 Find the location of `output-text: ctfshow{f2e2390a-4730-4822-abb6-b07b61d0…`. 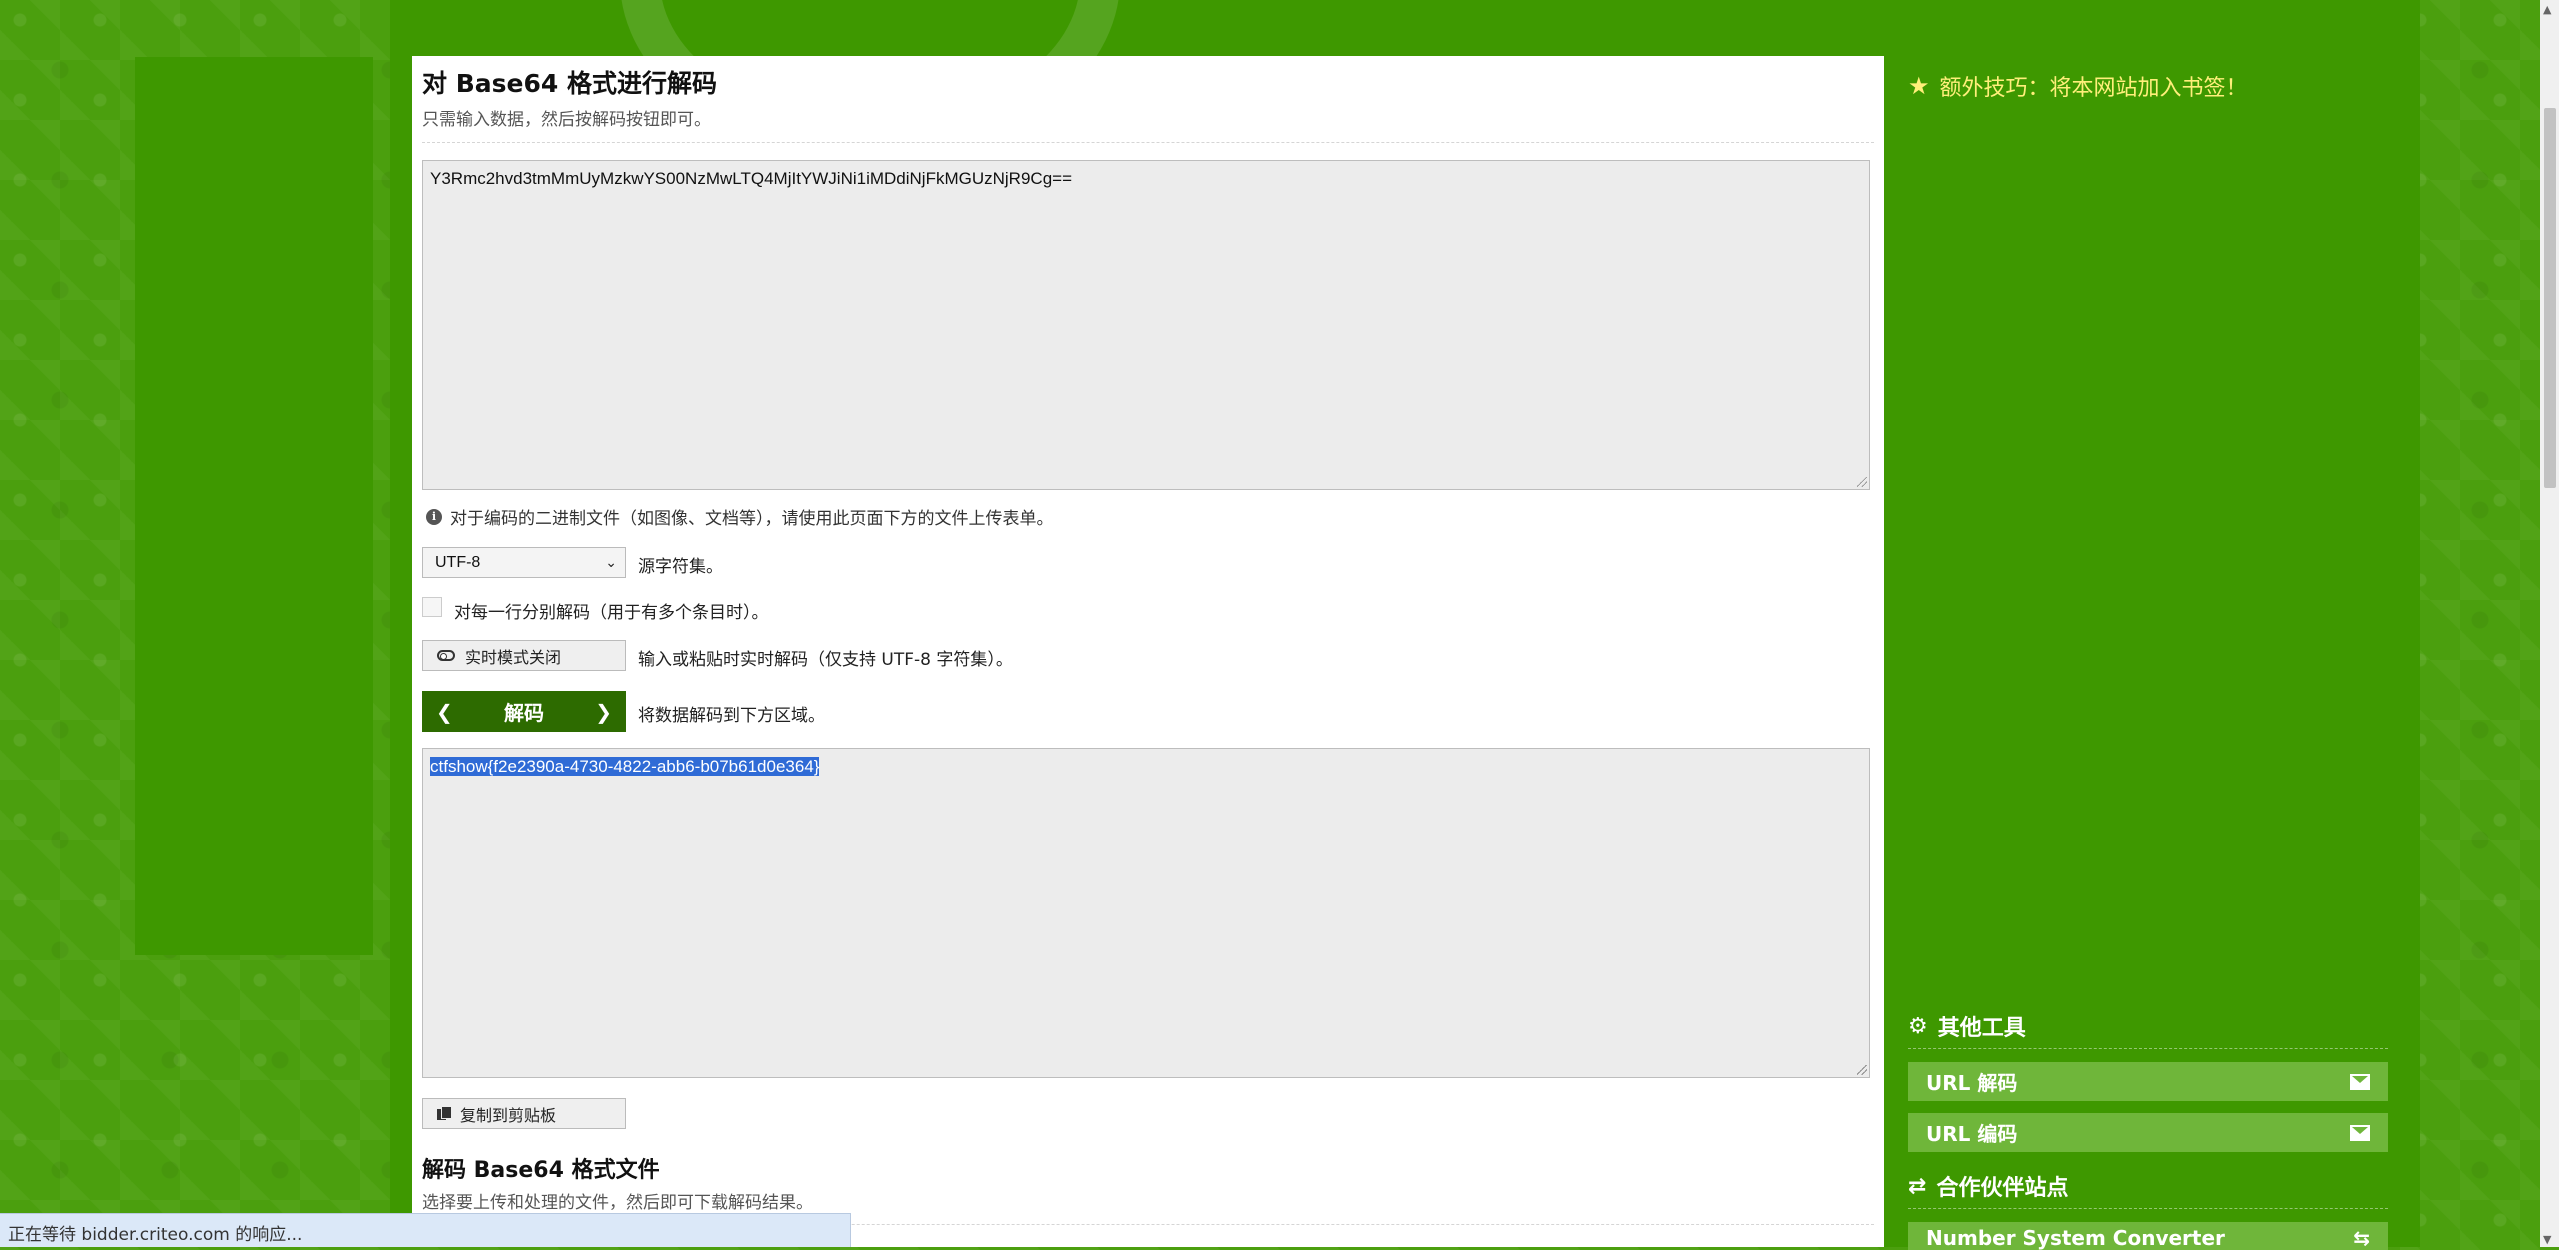

output-text: ctfshow{f2e2390a-4730-4822-abb6-b07b61d0… is located at coordinates (625, 766).